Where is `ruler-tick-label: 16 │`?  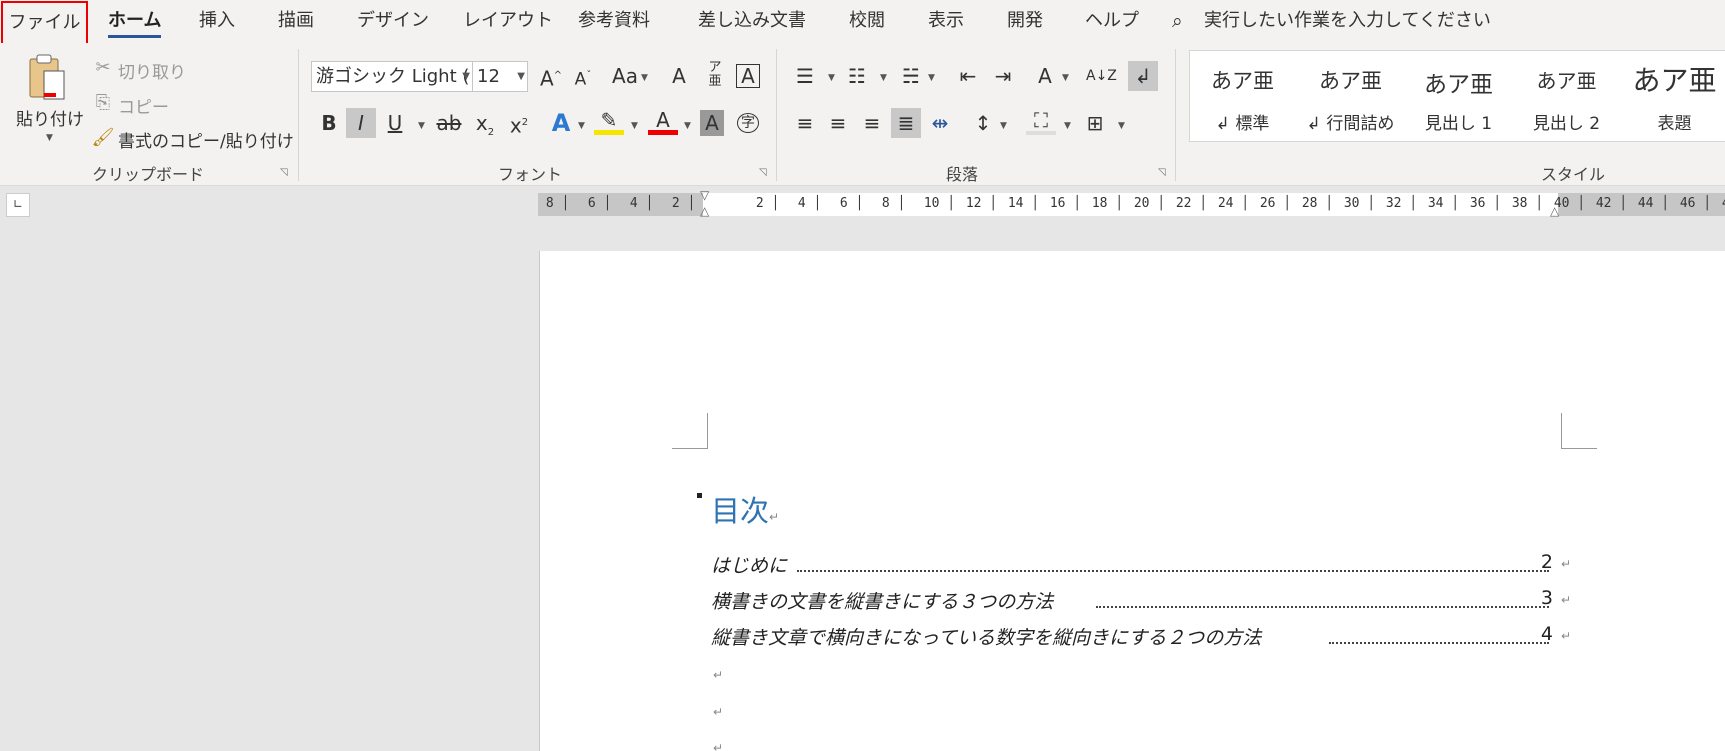
ruler-tick-label: 16 │ is located at coordinates (1062, 203).